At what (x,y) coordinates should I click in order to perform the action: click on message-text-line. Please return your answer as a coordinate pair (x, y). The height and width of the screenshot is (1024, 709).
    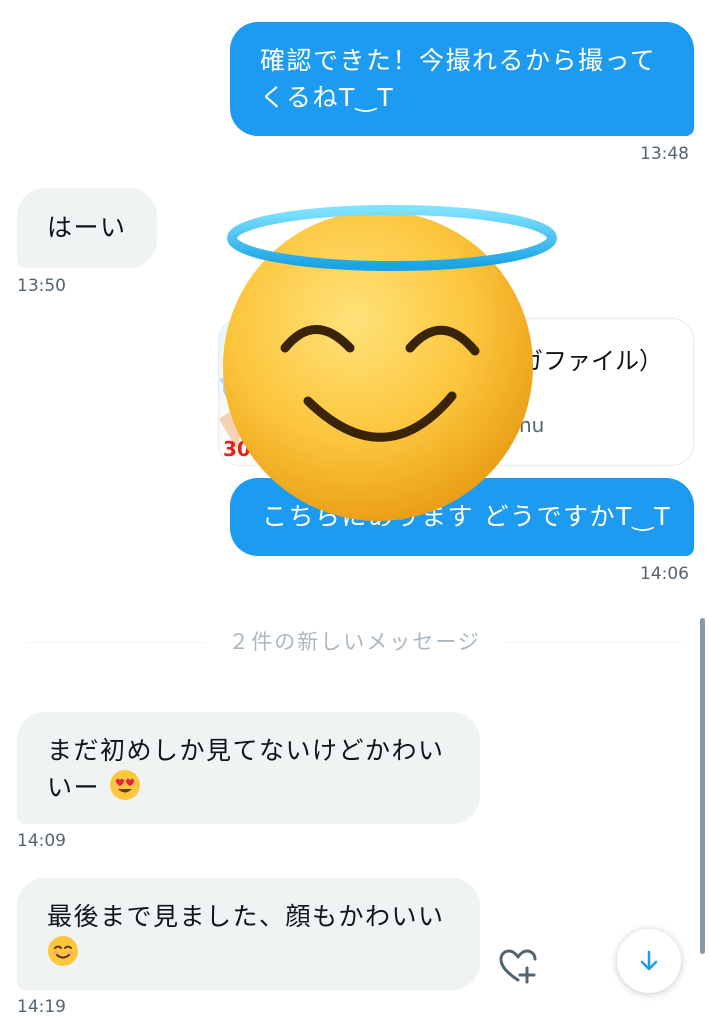
    Looking at the image, I should click on (263, 953).